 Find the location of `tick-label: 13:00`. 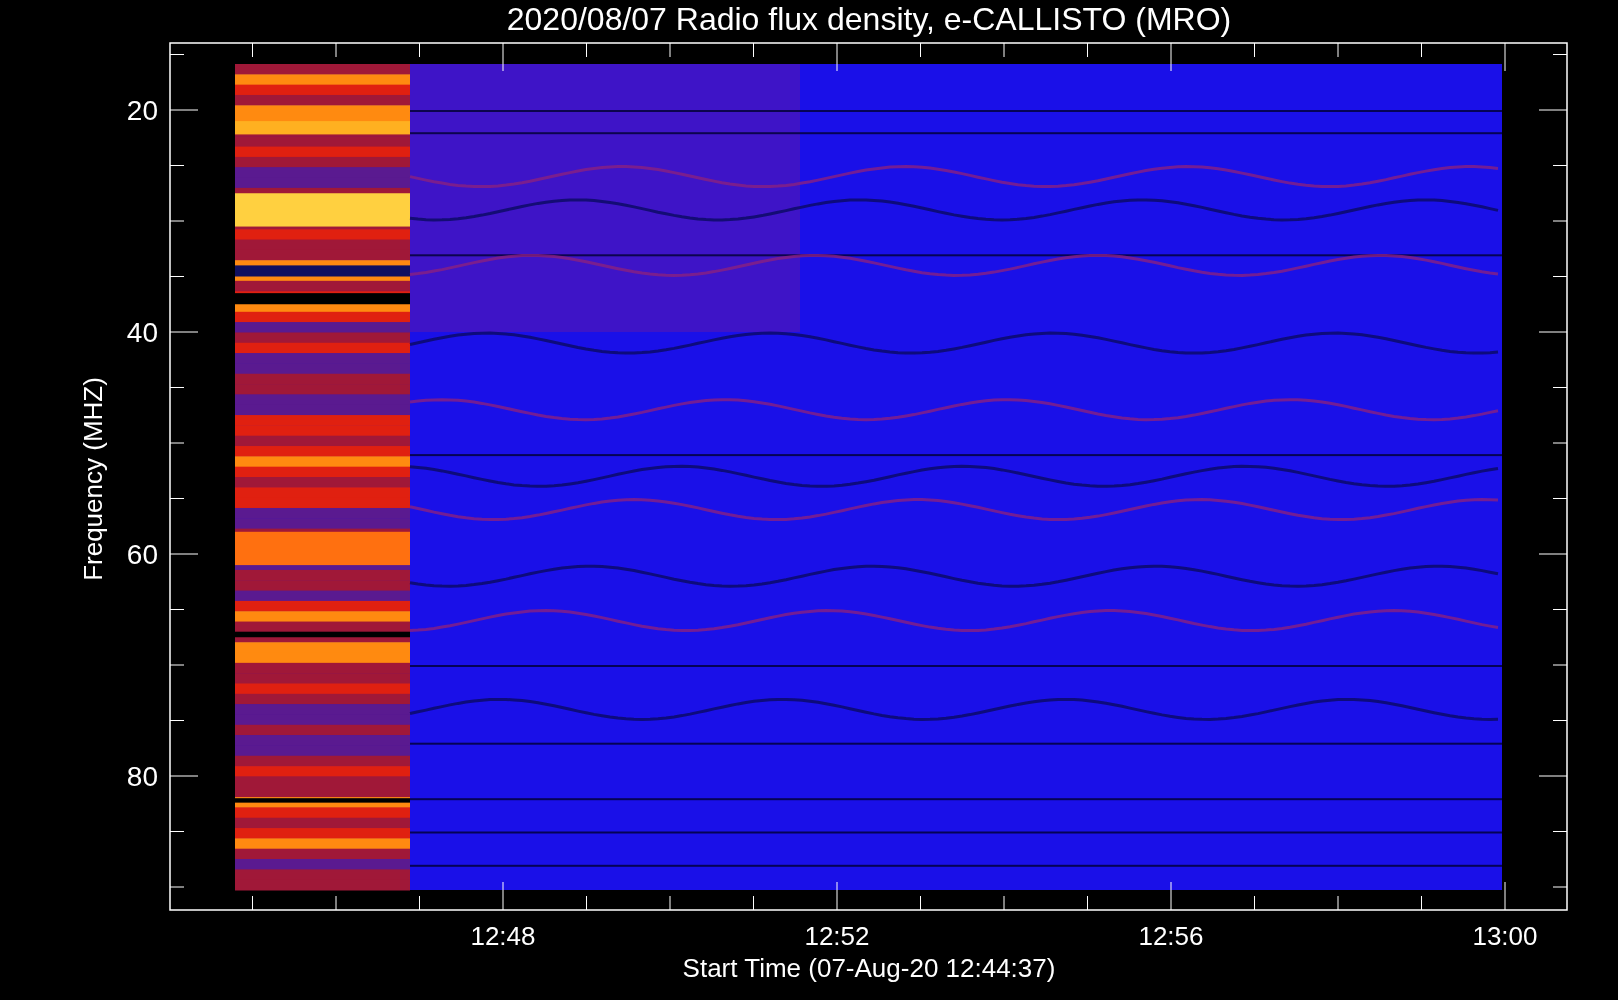

tick-label: 13:00 is located at coordinates (1505, 936).